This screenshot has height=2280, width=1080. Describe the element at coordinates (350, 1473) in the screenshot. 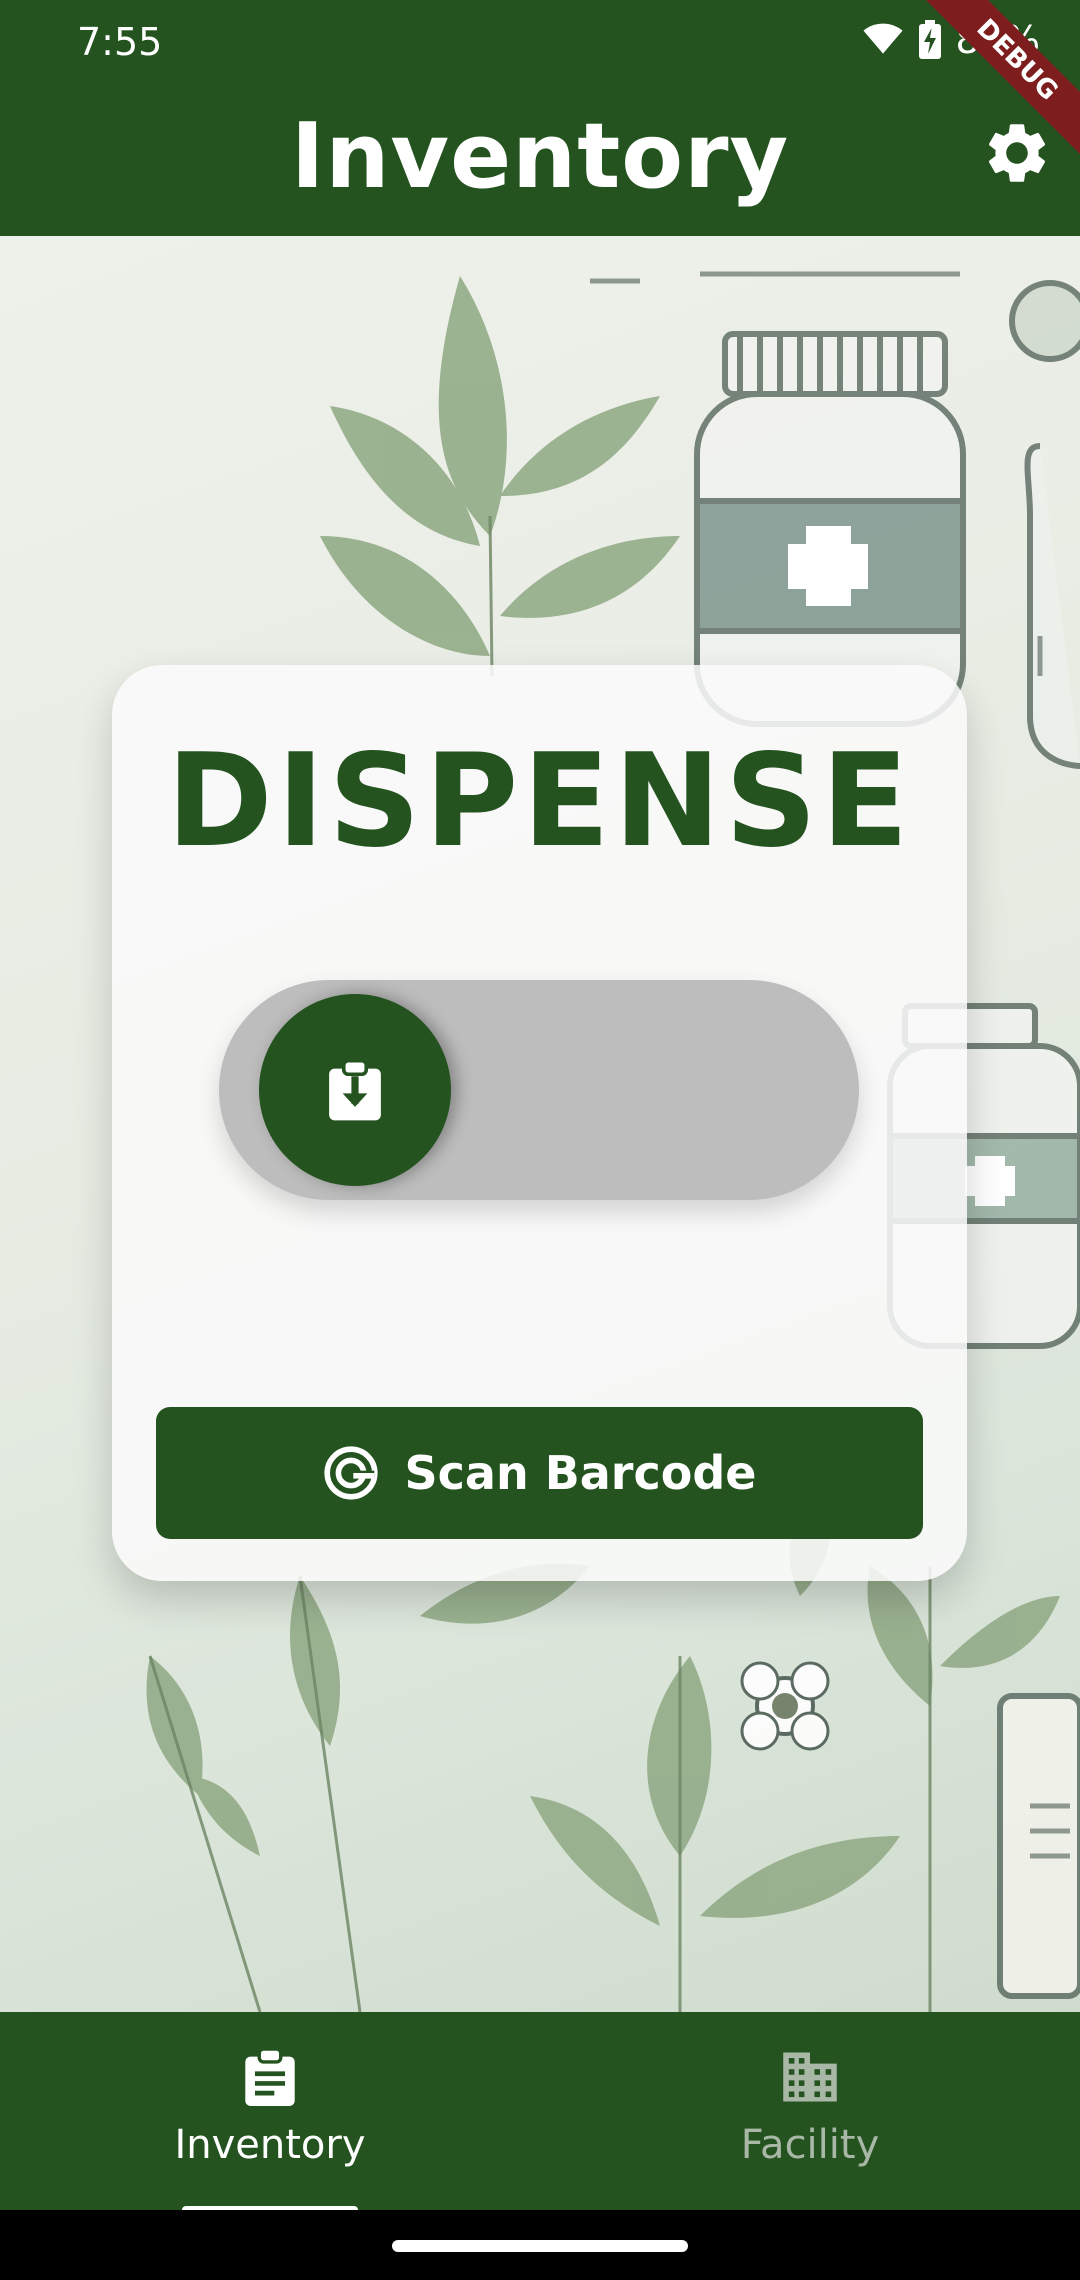

I see `target-scan-icon` at that location.